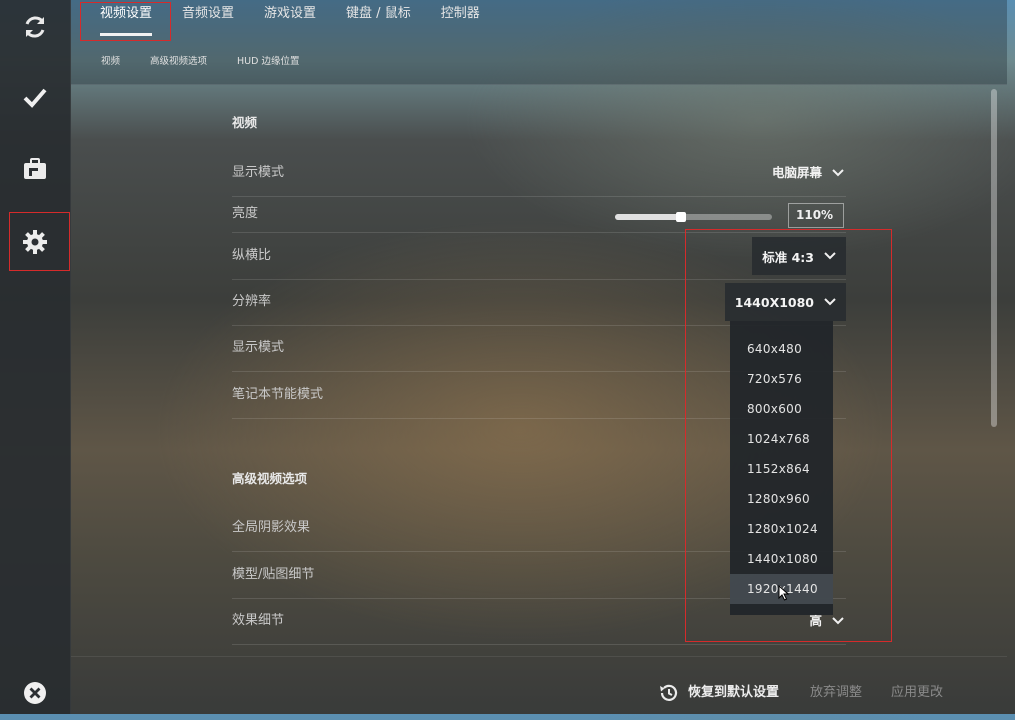 This screenshot has width=1015, height=720. What do you see at coordinates (245, 213) in the screenshot?
I see `row-label: 亮度` at bounding box center [245, 213].